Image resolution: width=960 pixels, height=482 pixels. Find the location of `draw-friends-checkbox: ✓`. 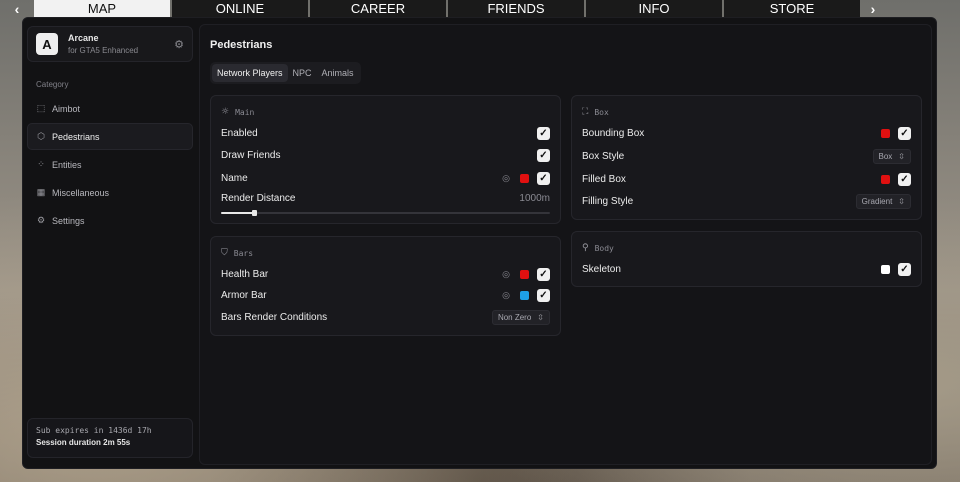

draw-friends-checkbox: ✓ is located at coordinates (543, 155).